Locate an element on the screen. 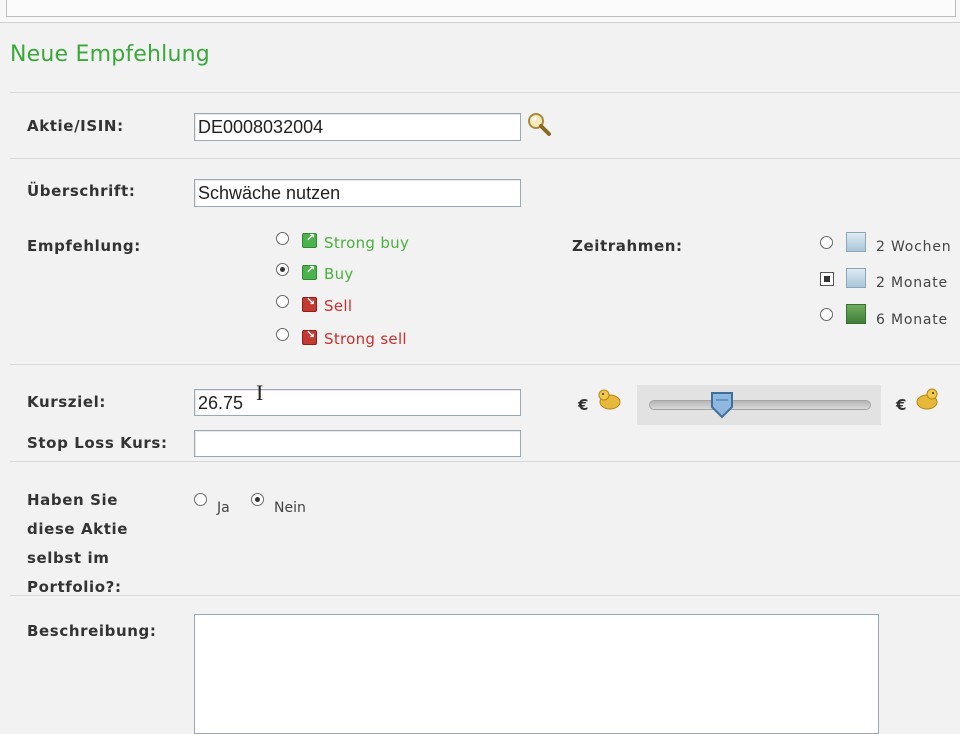 The height and width of the screenshot is (734, 960). price-slider-track is located at coordinates (760, 405).